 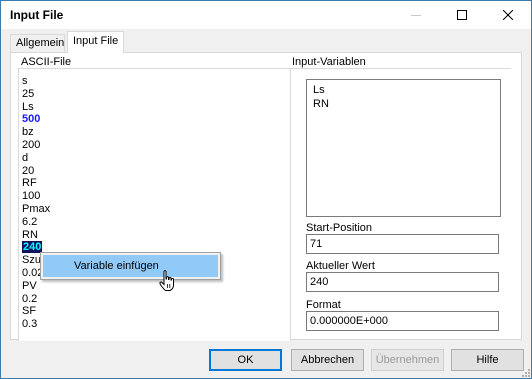 I want to click on maximize-icon, so click(x=462, y=15).